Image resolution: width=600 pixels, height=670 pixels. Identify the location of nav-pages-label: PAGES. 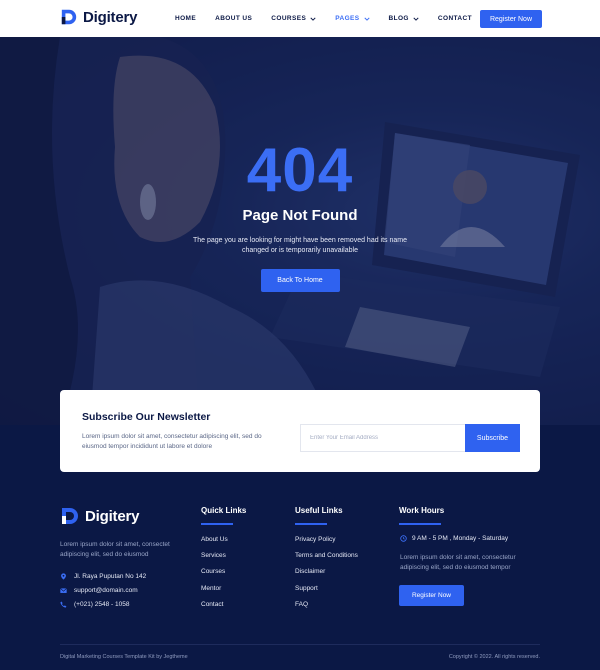
(347, 18).